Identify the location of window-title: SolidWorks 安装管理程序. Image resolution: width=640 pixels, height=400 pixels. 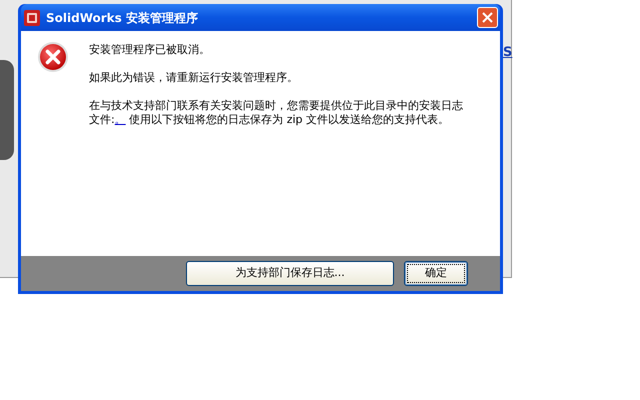
(122, 18).